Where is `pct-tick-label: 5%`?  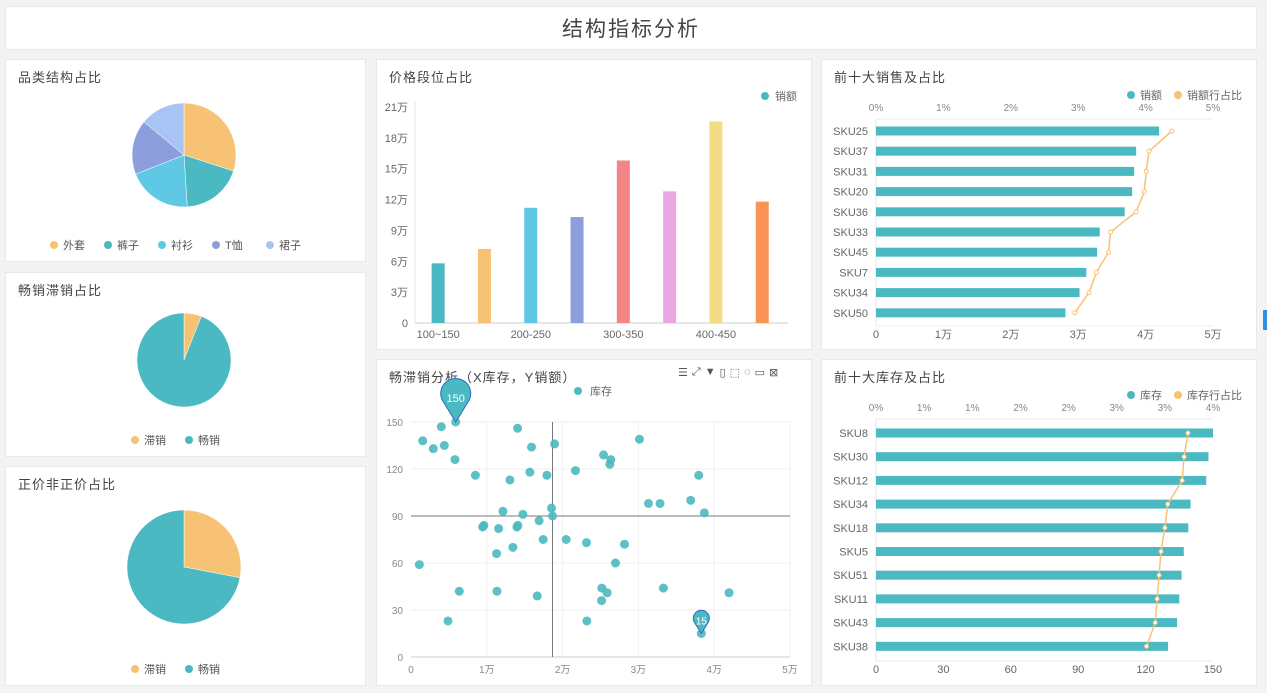
pct-tick-label: 5% is located at coordinates (1213, 108).